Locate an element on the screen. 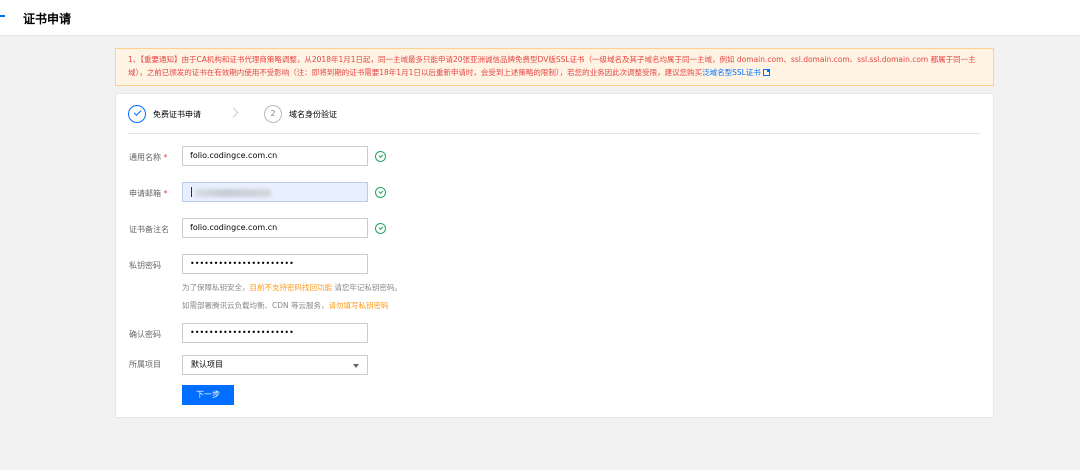  text-cursor is located at coordinates (191, 192).